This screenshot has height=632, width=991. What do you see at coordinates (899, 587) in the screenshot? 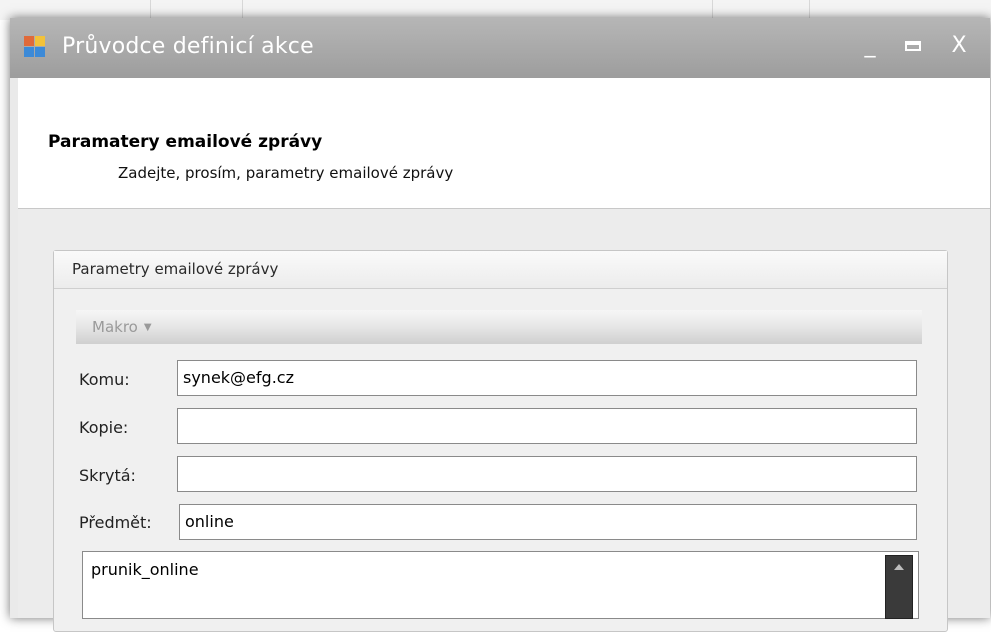
I see `body-scrollbar` at bounding box center [899, 587].